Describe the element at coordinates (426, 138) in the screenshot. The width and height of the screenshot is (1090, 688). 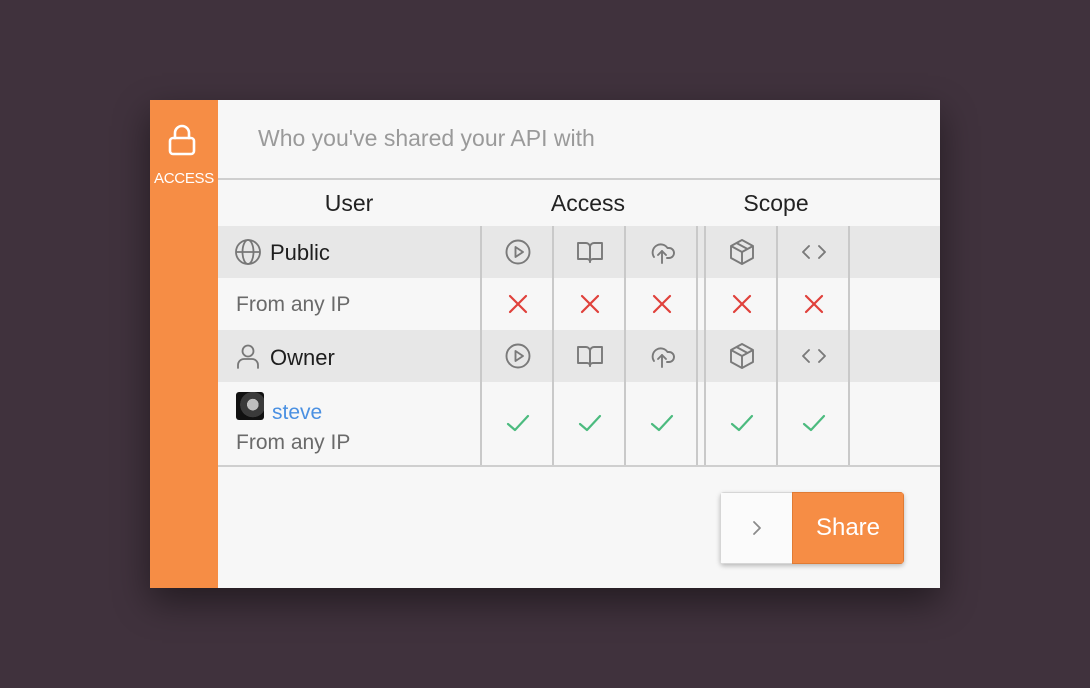
I see `page-subtitle: Who you've shared your API with` at that location.